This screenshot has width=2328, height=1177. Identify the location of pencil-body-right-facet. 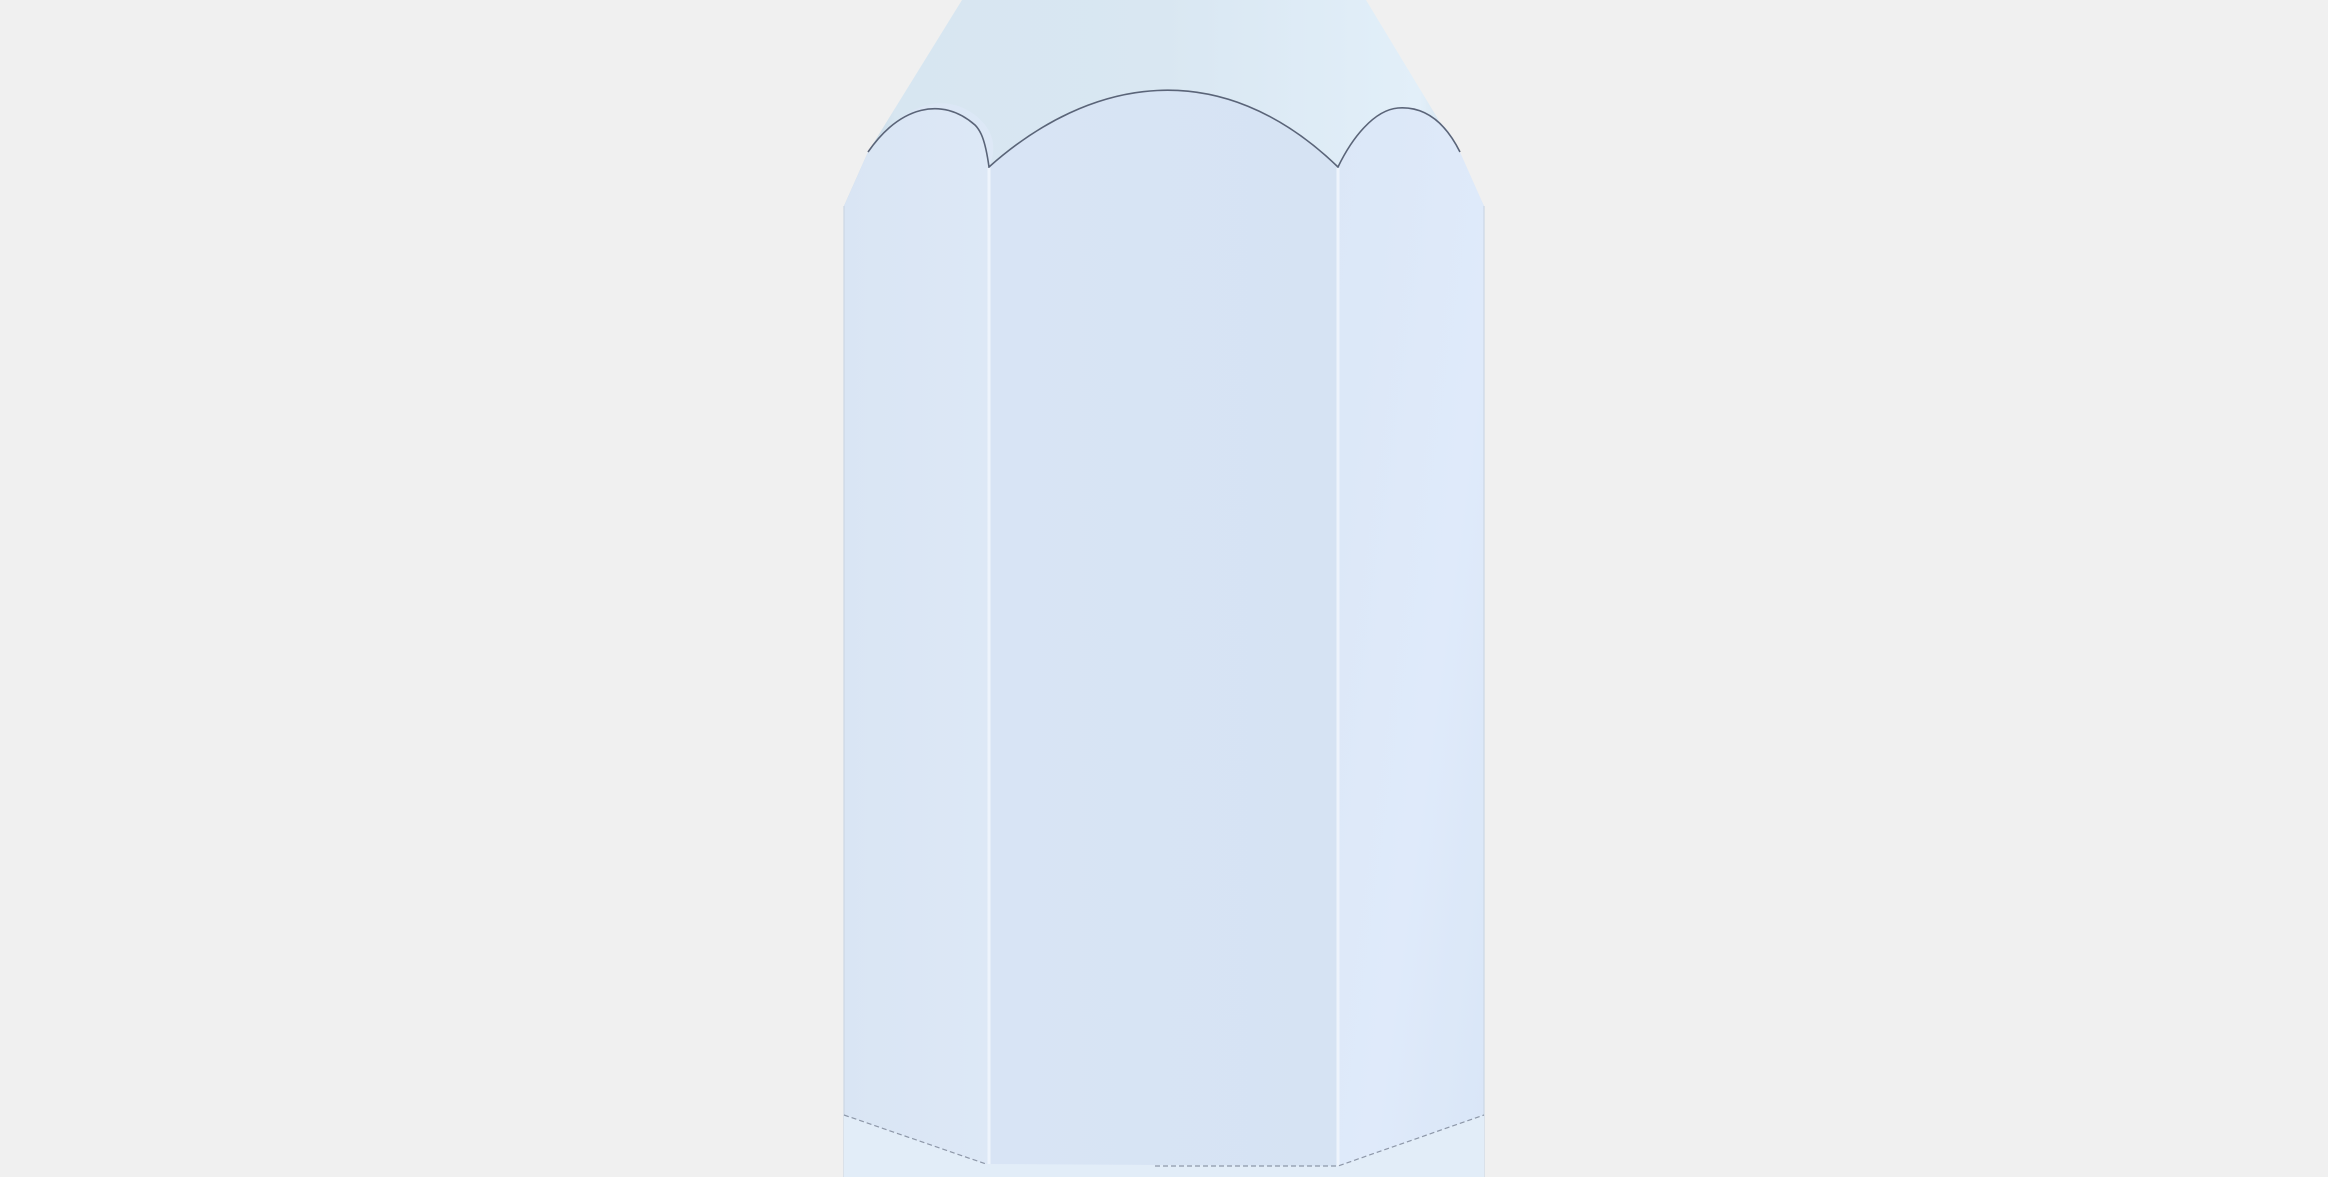
(1411, 642).